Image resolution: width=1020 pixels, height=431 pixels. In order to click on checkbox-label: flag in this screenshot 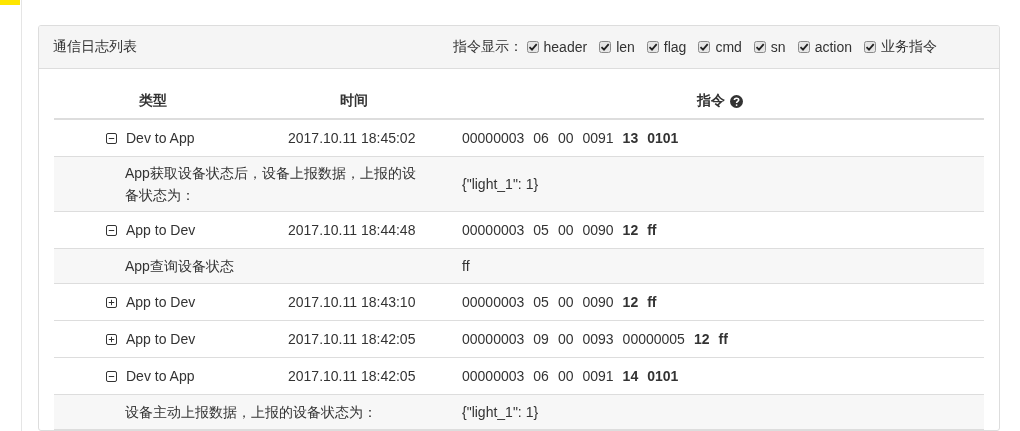, I will do `click(675, 47)`.